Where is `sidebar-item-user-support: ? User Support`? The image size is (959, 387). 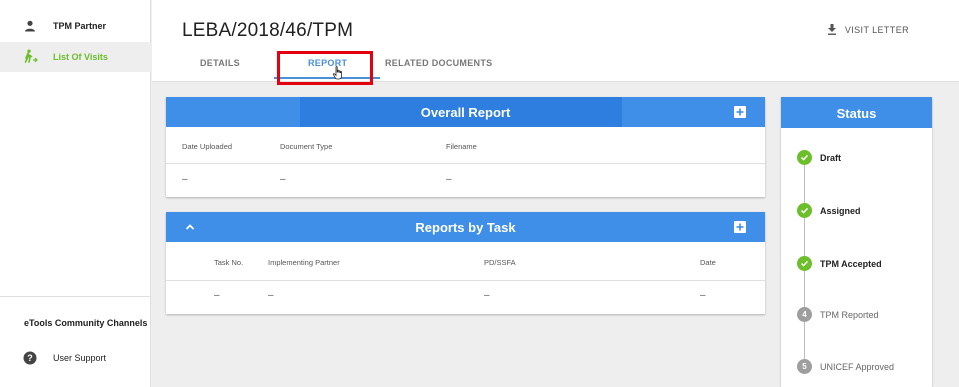
sidebar-item-user-support: ? User Support is located at coordinates (75, 358).